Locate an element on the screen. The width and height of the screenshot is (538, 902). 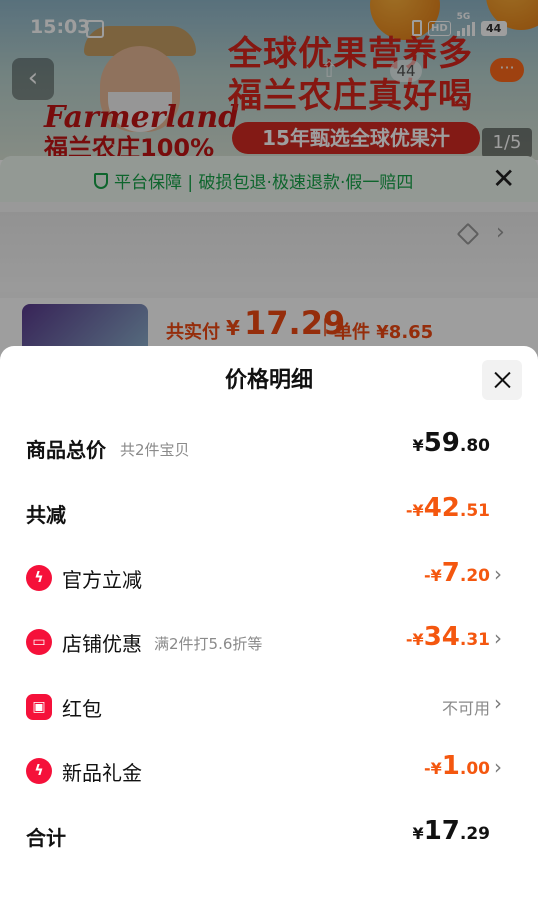
row-subtext: 满2件打5.6折等 is located at coordinates (208, 644).